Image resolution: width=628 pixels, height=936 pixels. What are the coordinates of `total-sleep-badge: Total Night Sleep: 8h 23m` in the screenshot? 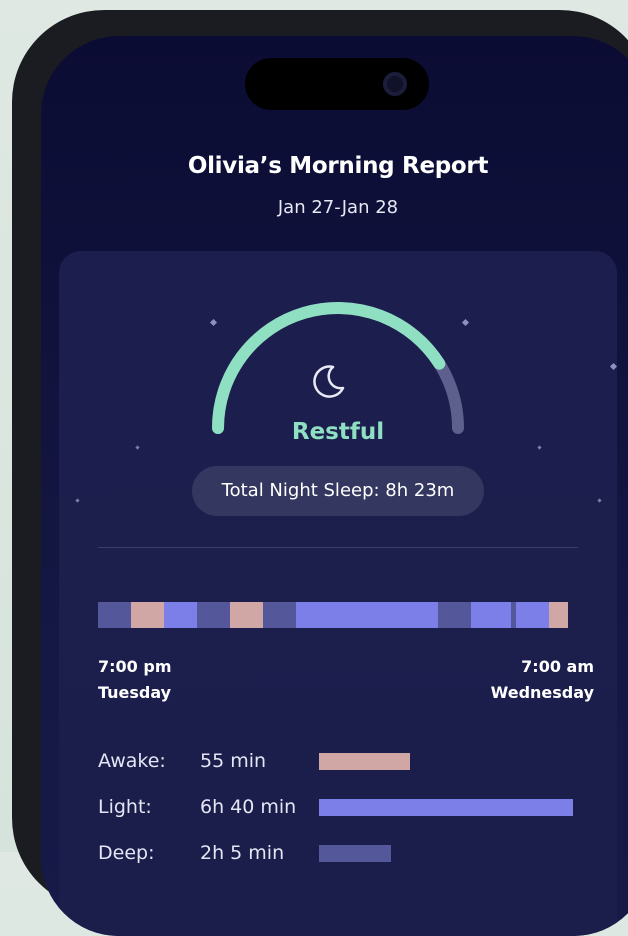 It's located at (338, 491).